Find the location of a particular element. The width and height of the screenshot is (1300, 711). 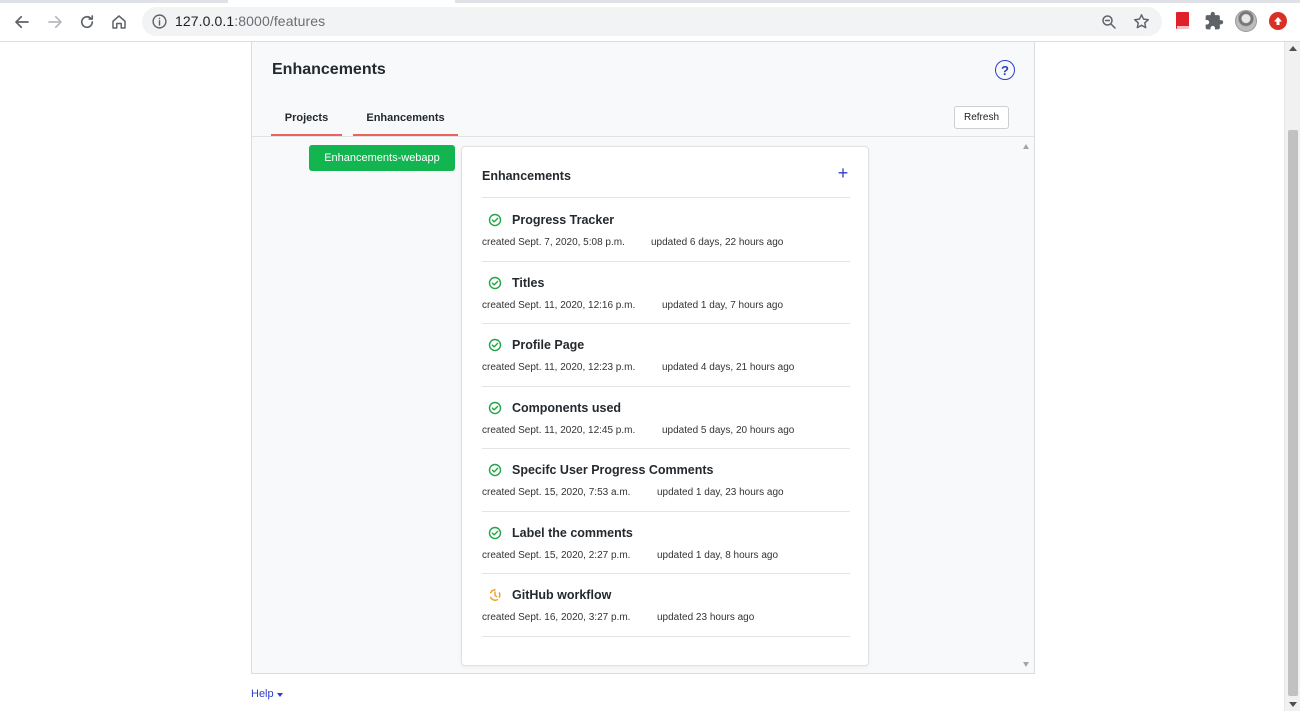

item-created: created Sept. 11, 2020, 12:16 p.m. is located at coordinates (559, 305).